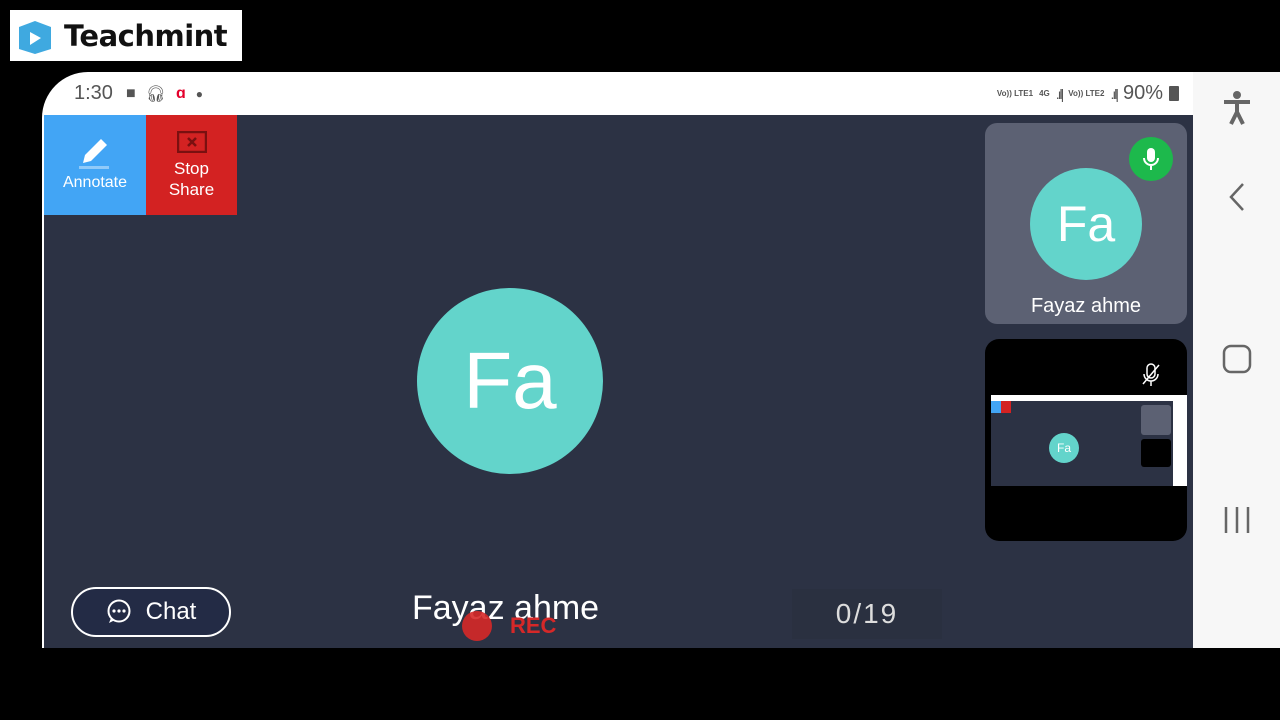 Image resolution: width=1280 pixels, height=720 pixels. I want to click on logo-book-icon, so click(35, 37).